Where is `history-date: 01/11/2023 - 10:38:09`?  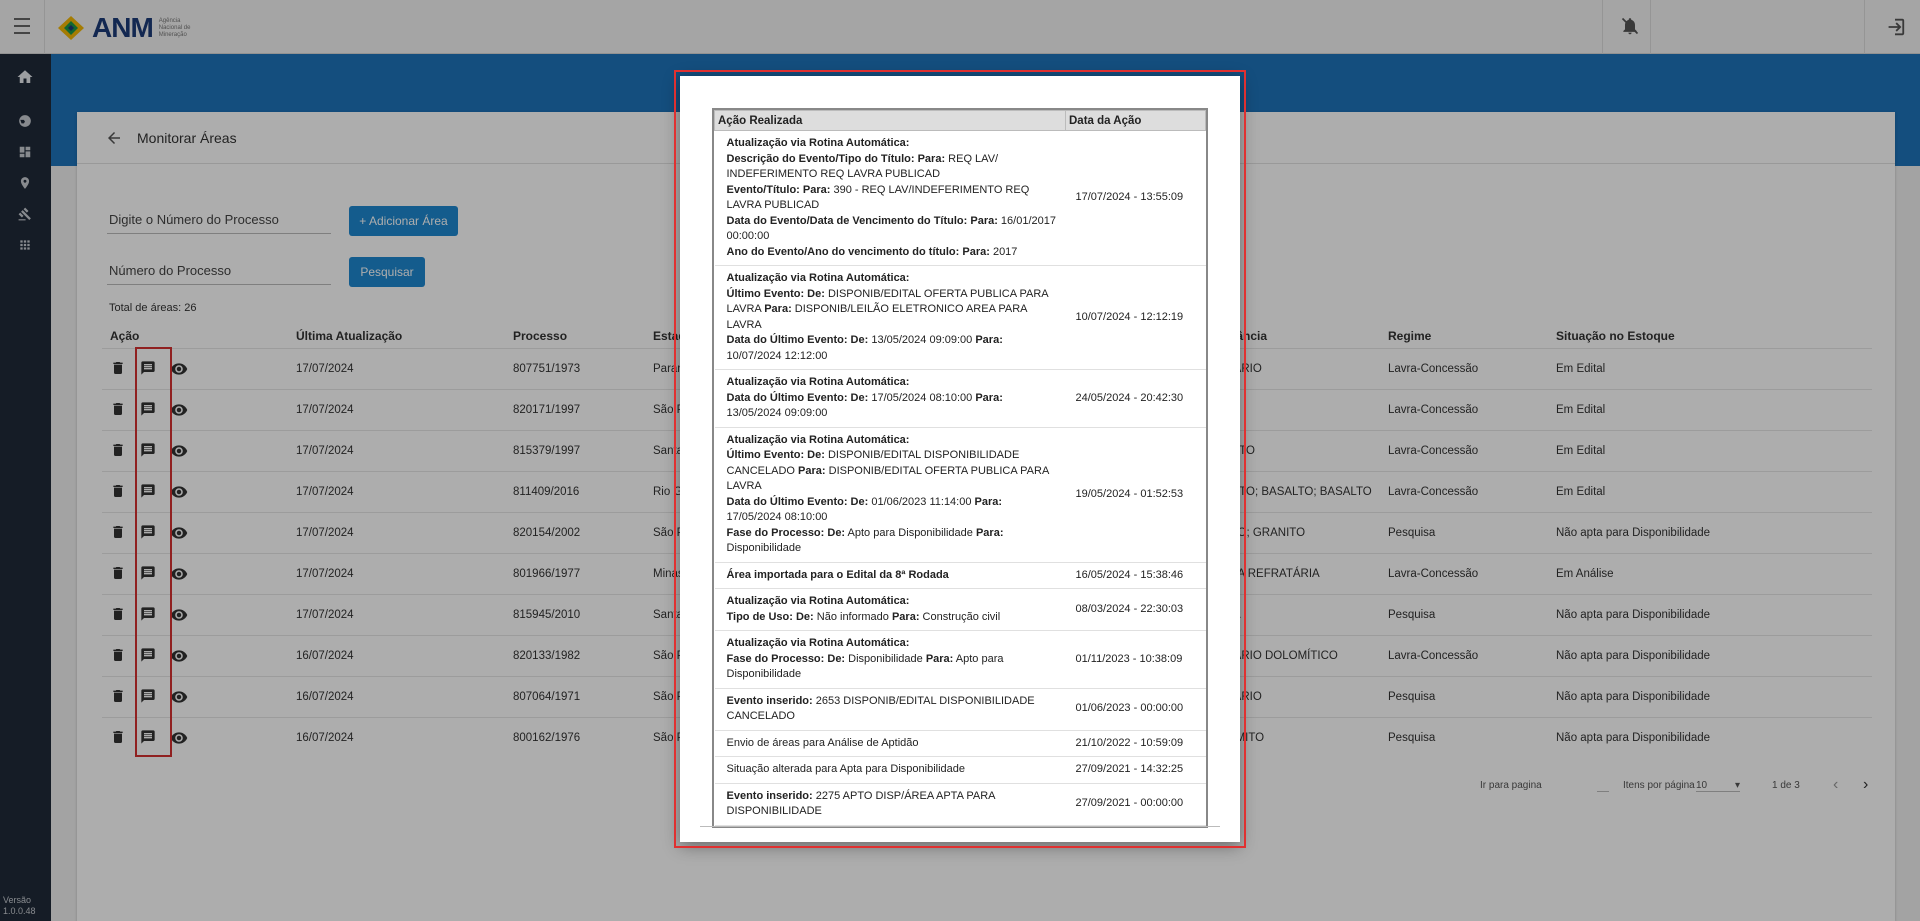
history-date: 01/11/2023 - 10:38:09 is located at coordinates (1135, 659).